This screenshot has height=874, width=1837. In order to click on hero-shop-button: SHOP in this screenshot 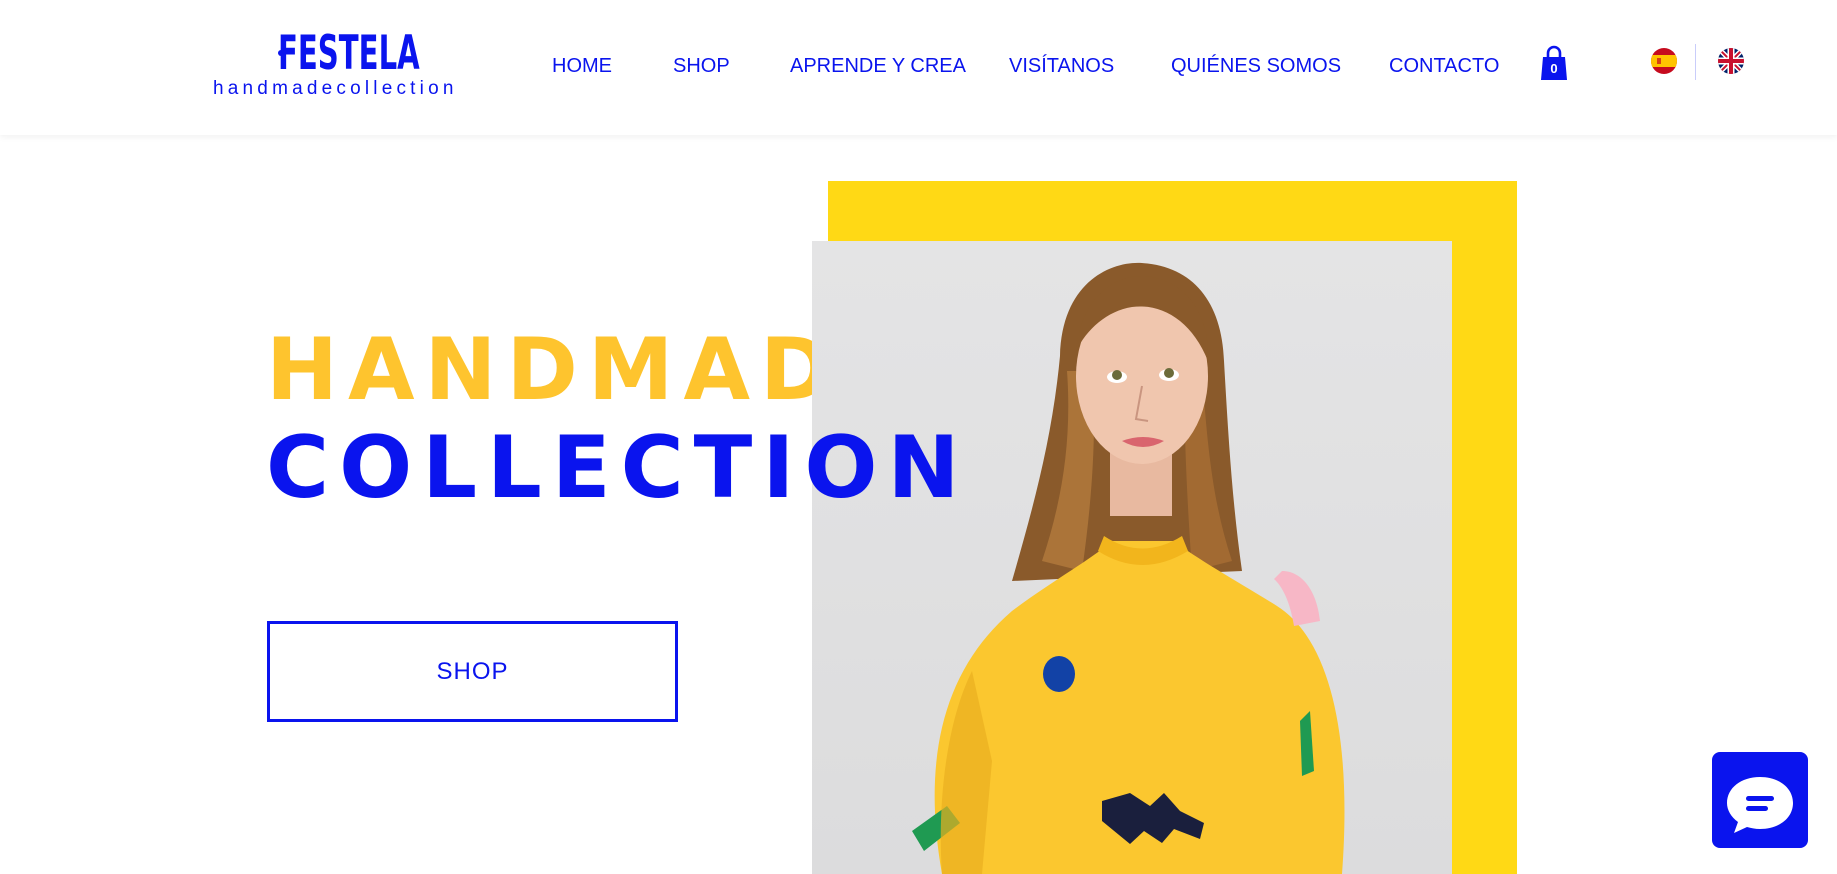, I will do `click(472, 671)`.